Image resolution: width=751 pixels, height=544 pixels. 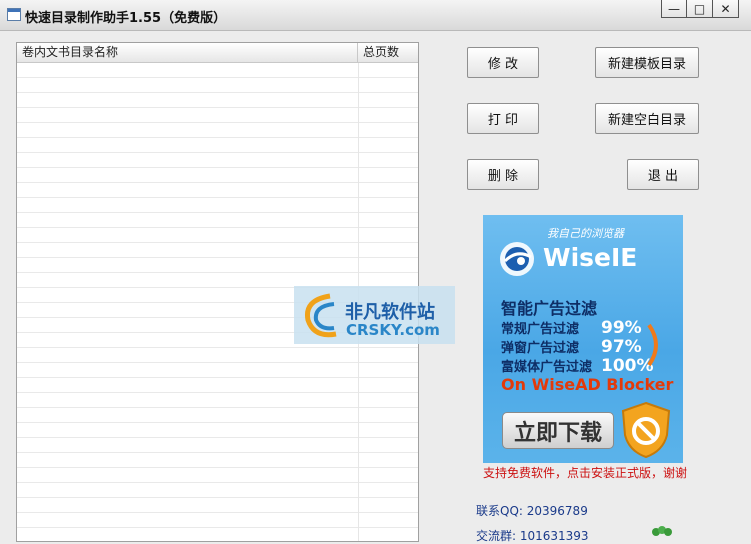 What do you see at coordinates (621, 347) in the screenshot?
I see `ad-feature-value: 97%` at bounding box center [621, 347].